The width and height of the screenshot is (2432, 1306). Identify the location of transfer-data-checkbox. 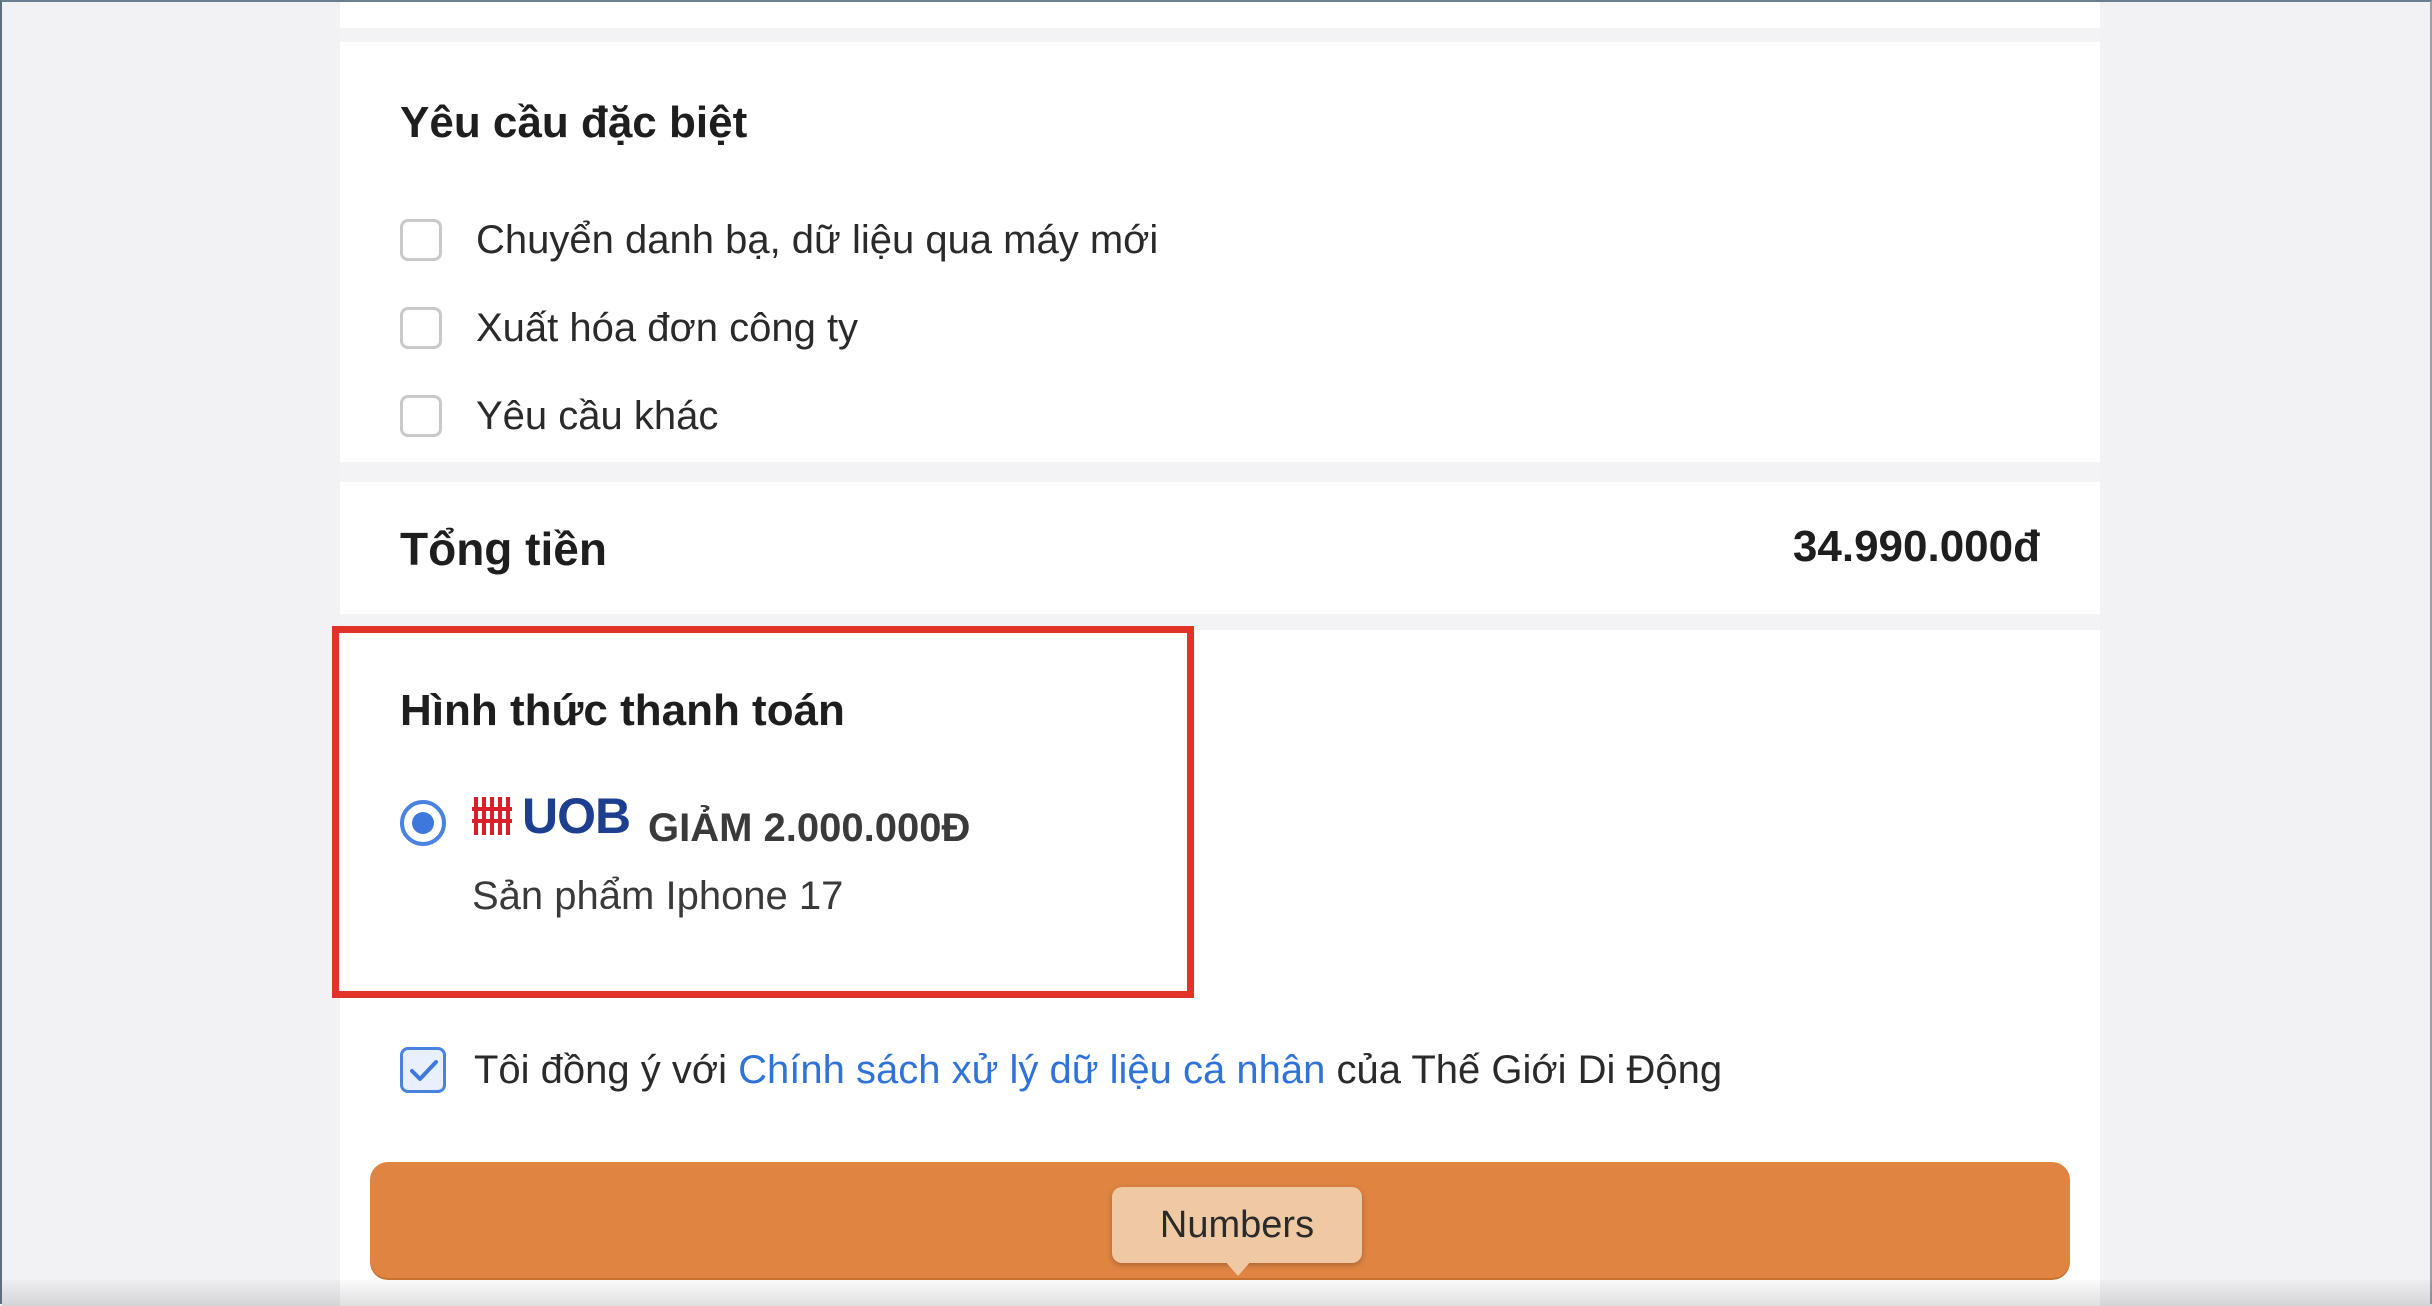
(421, 240).